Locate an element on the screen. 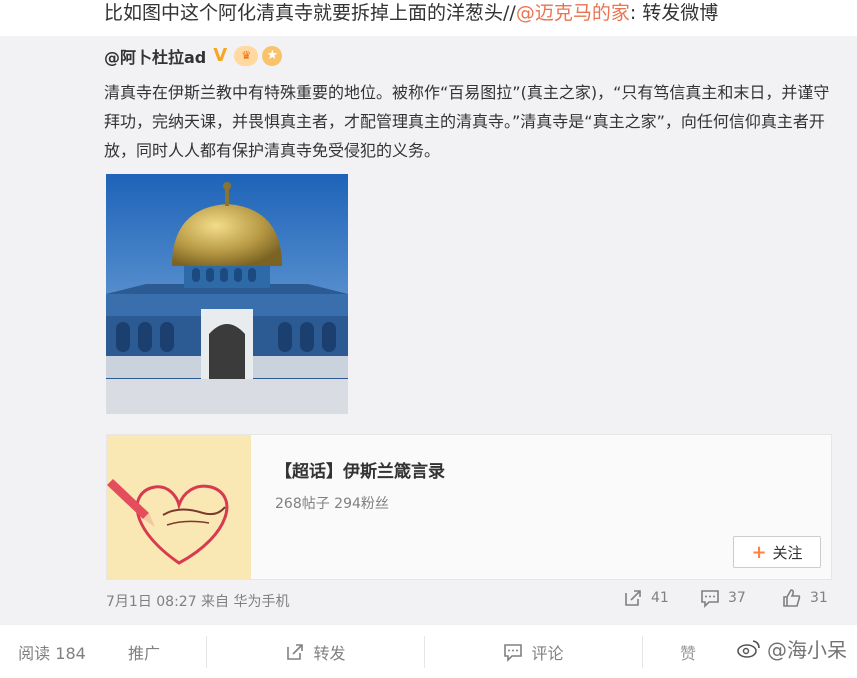 The height and width of the screenshot is (678, 857). inner-like-action: 31 is located at coordinates (805, 598).